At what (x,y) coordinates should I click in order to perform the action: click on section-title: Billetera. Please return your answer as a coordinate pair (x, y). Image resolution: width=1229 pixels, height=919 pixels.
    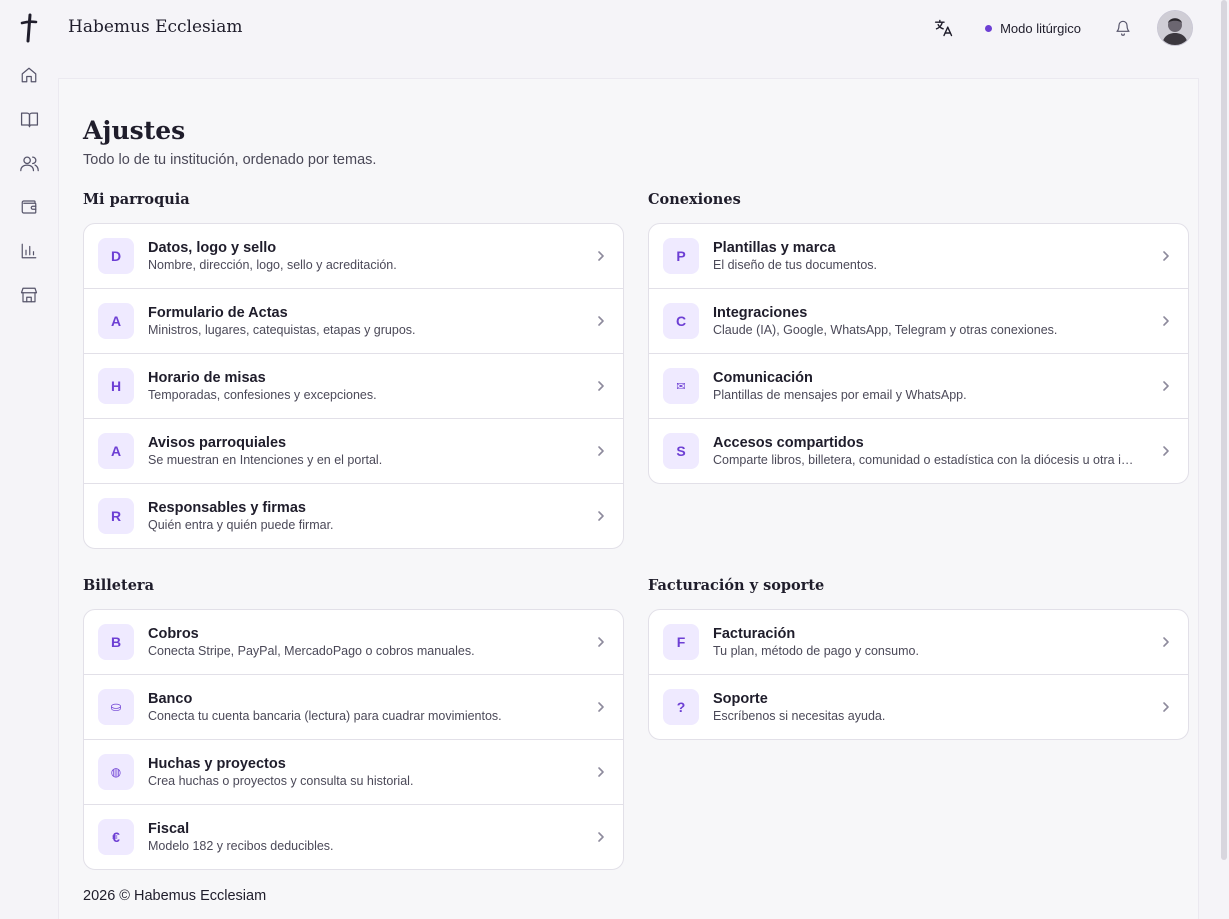
    Looking at the image, I should click on (118, 585).